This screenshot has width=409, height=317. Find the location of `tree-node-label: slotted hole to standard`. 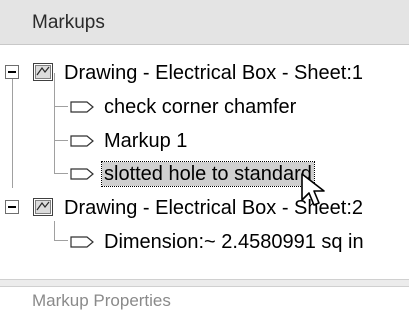

tree-node-label: slotted hole to standard is located at coordinates (208, 174).